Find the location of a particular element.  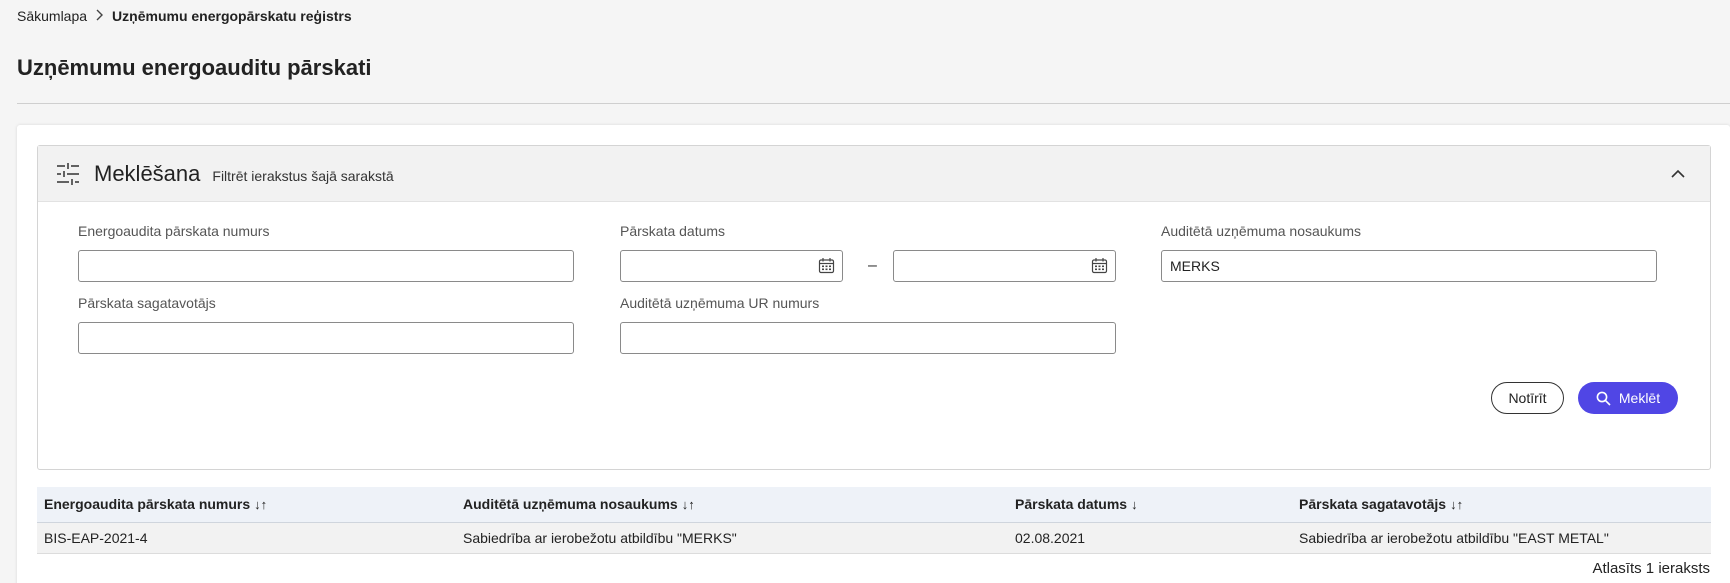

search-icon is located at coordinates (1603, 398).